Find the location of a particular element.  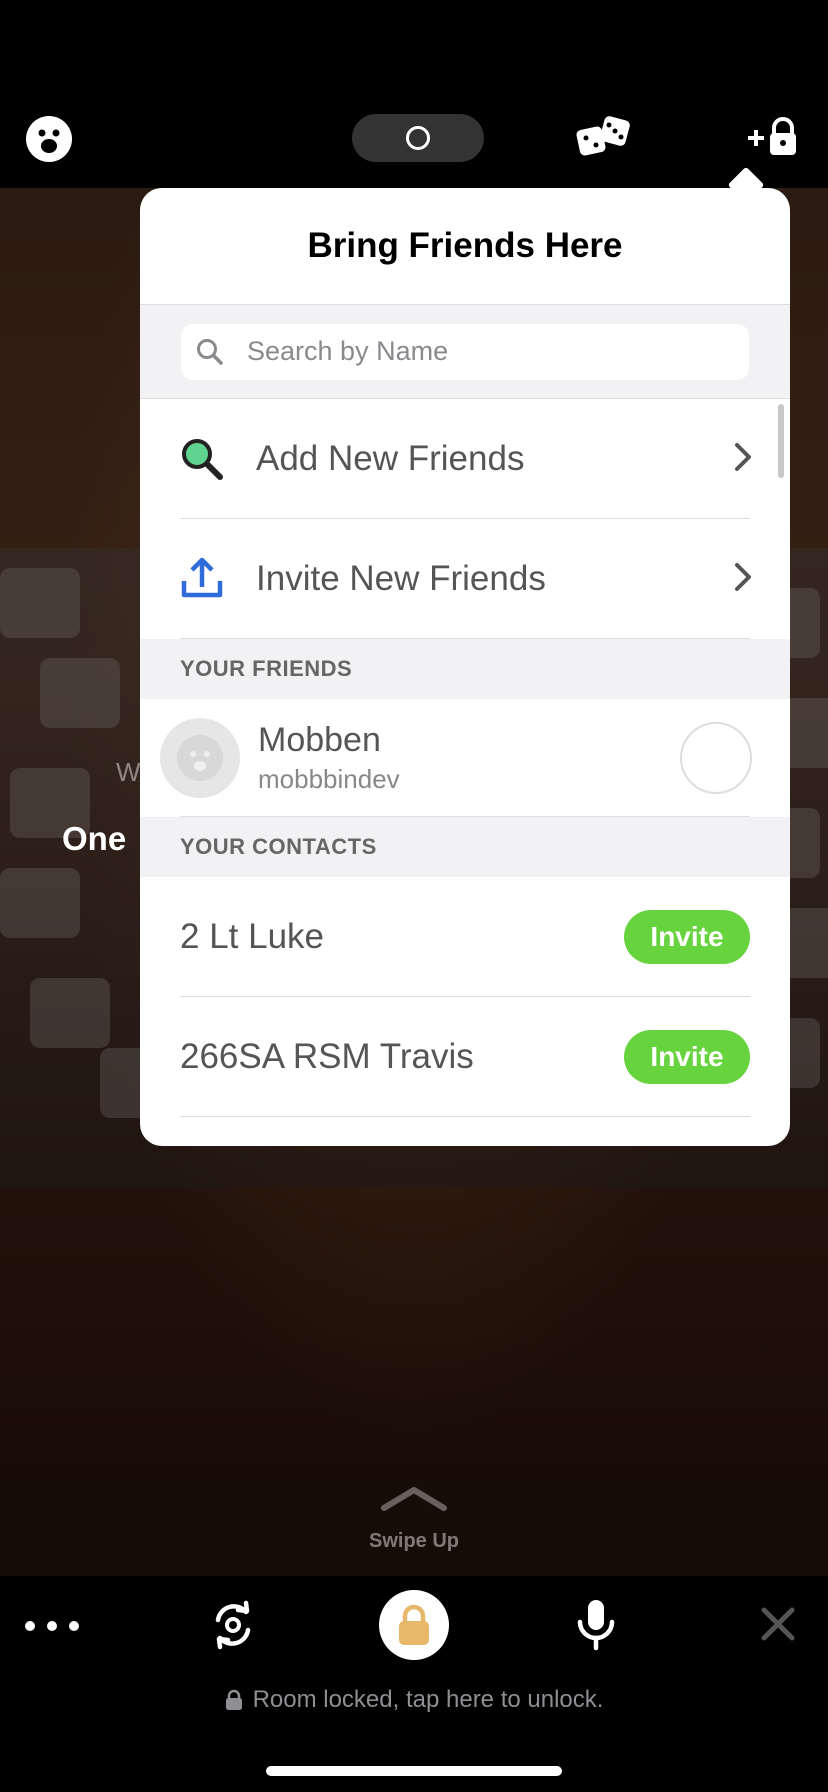

more-icon is located at coordinates (52, 1626).